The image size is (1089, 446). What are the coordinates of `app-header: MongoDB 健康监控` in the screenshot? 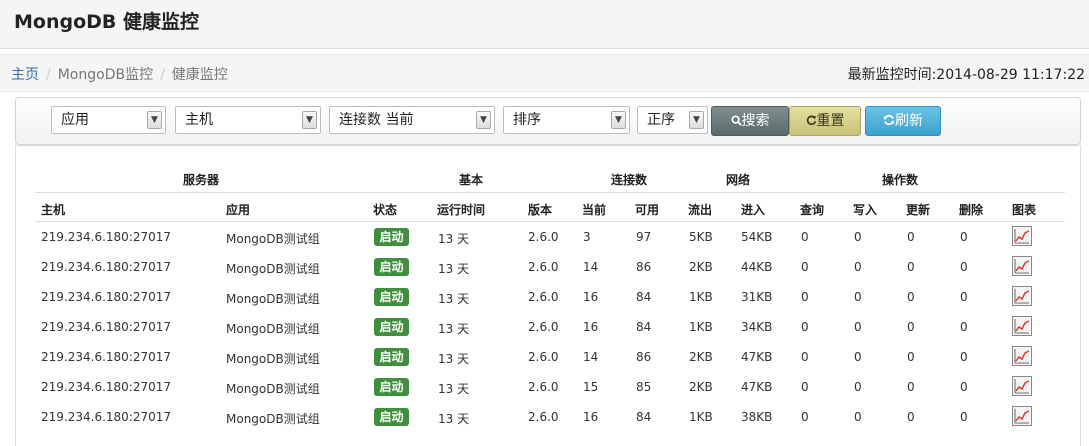 It's located at (544, 24).